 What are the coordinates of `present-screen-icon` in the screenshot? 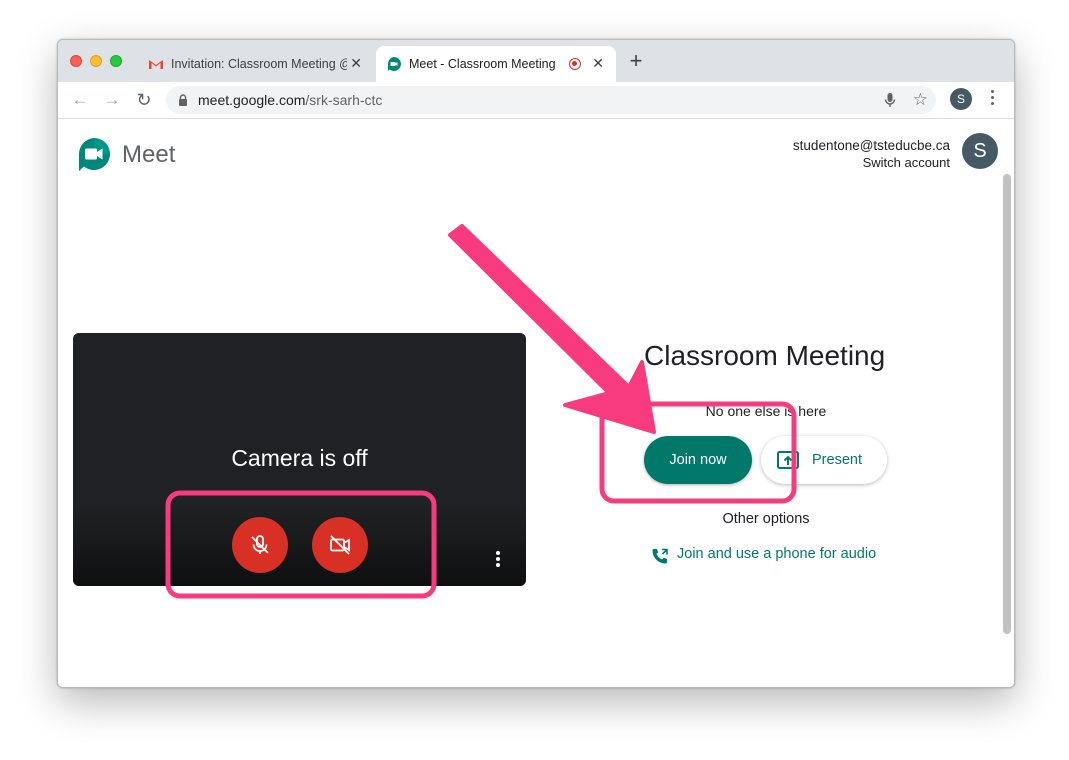 It's located at (788, 460).